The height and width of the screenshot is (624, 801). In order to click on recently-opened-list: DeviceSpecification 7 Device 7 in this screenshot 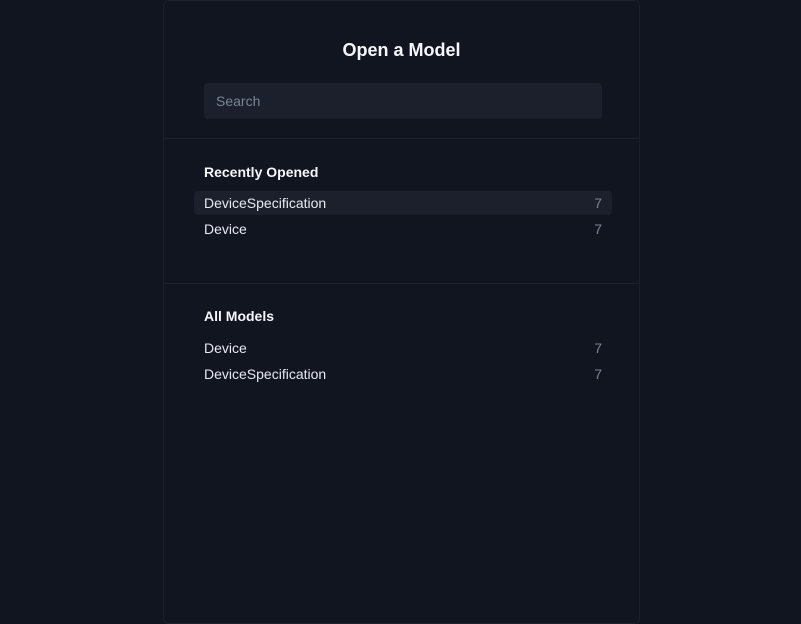, I will do `click(403, 217)`.